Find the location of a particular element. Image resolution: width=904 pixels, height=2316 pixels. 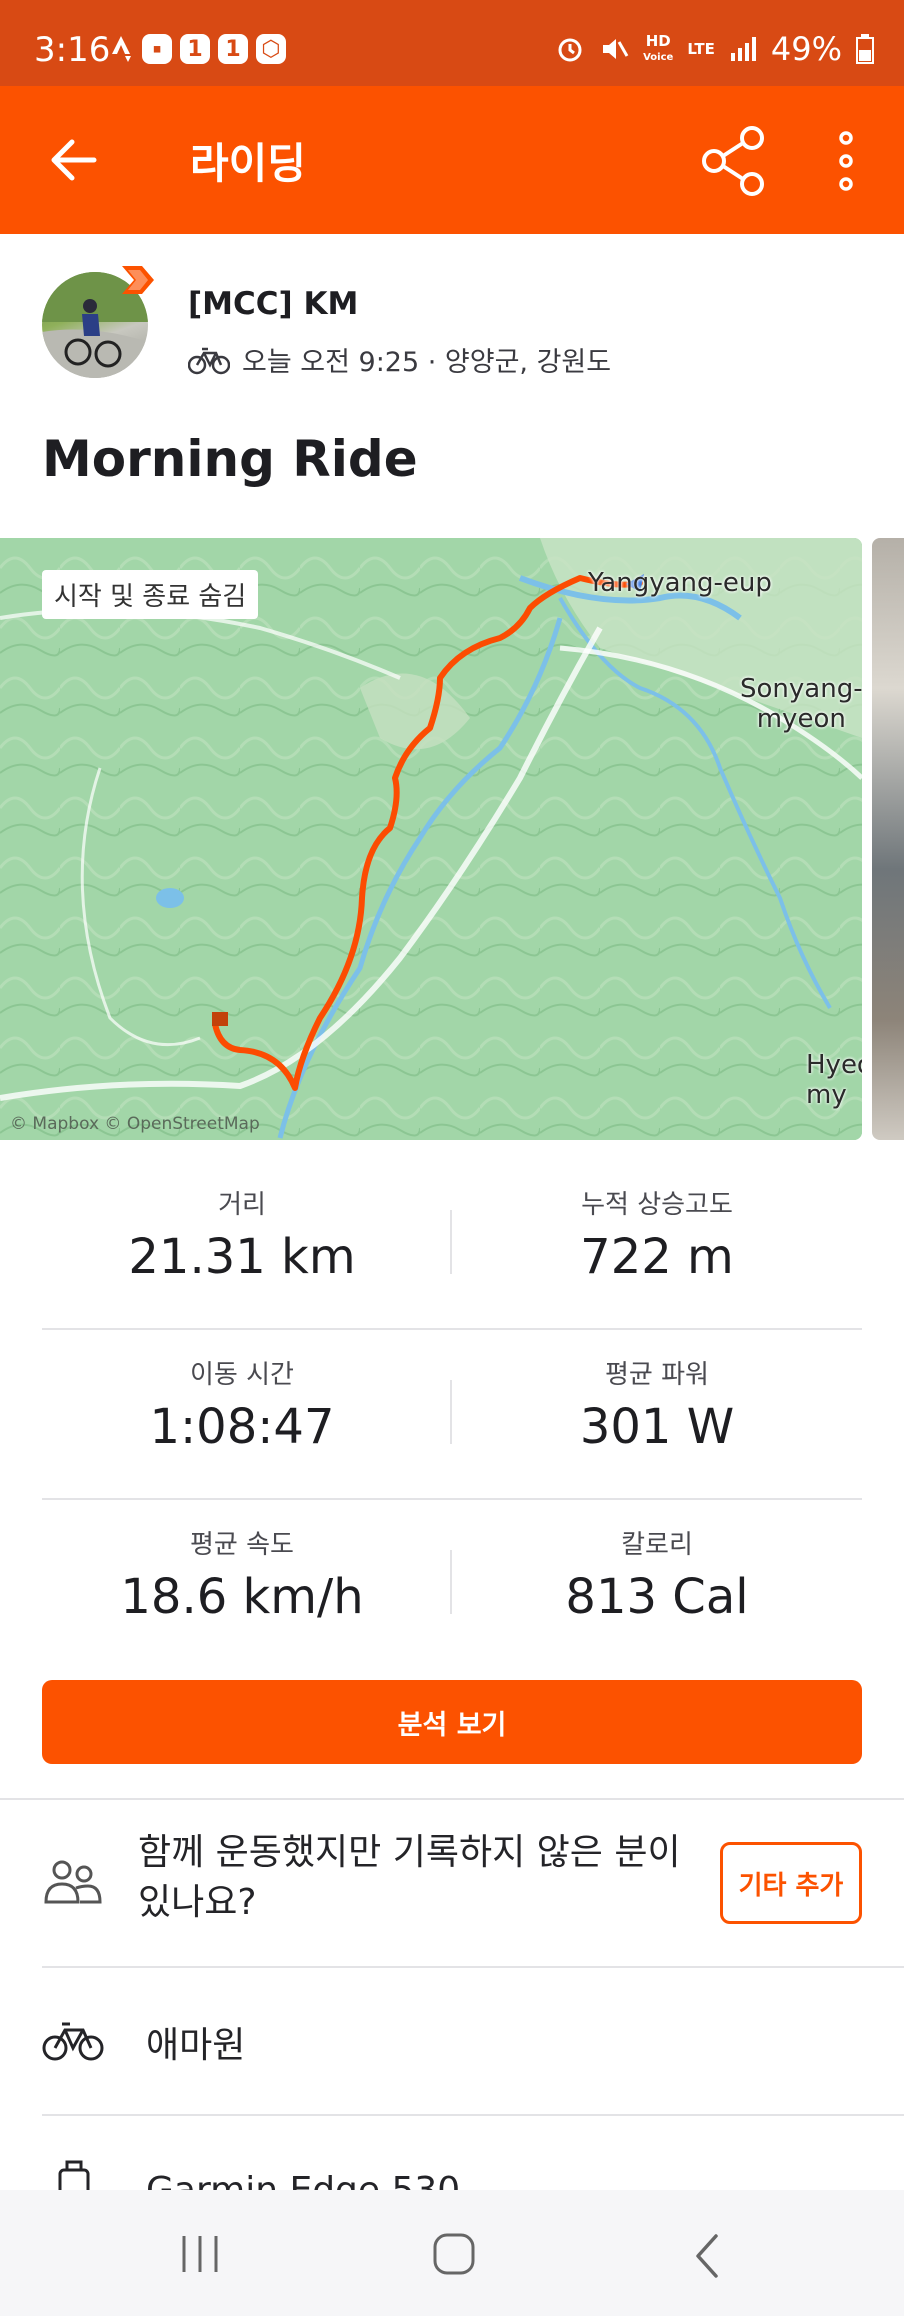

back-arrow-icon is located at coordinates (74, 160).